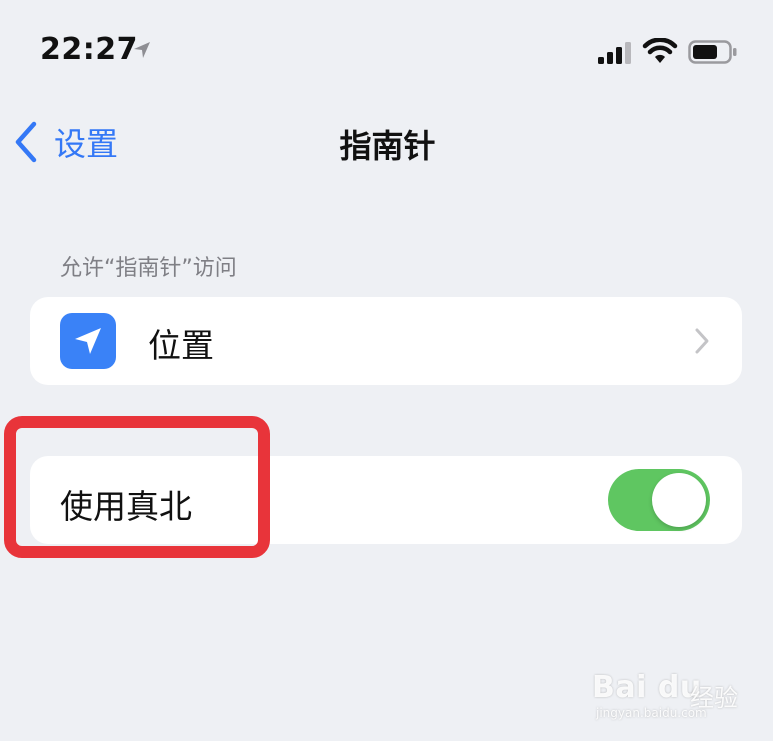  What do you see at coordinates (702, 341) in the screenshot?
I see `chevron-right-icon` at bounding box center [702, 341].